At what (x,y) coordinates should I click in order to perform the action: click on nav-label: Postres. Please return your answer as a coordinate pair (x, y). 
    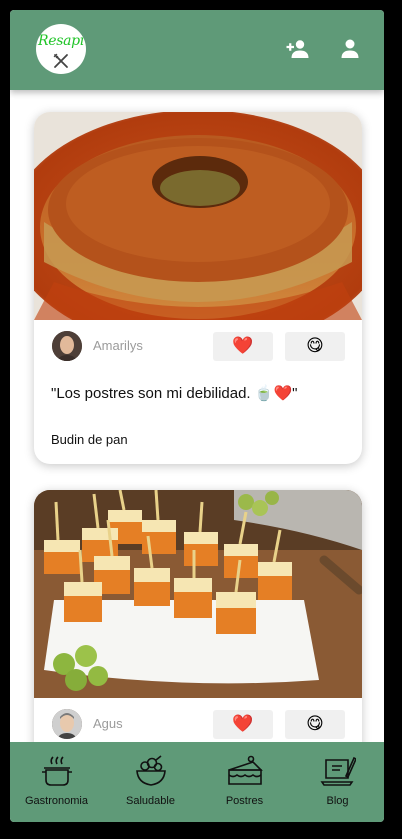
    Looking at the image, I should click on (244, 801).